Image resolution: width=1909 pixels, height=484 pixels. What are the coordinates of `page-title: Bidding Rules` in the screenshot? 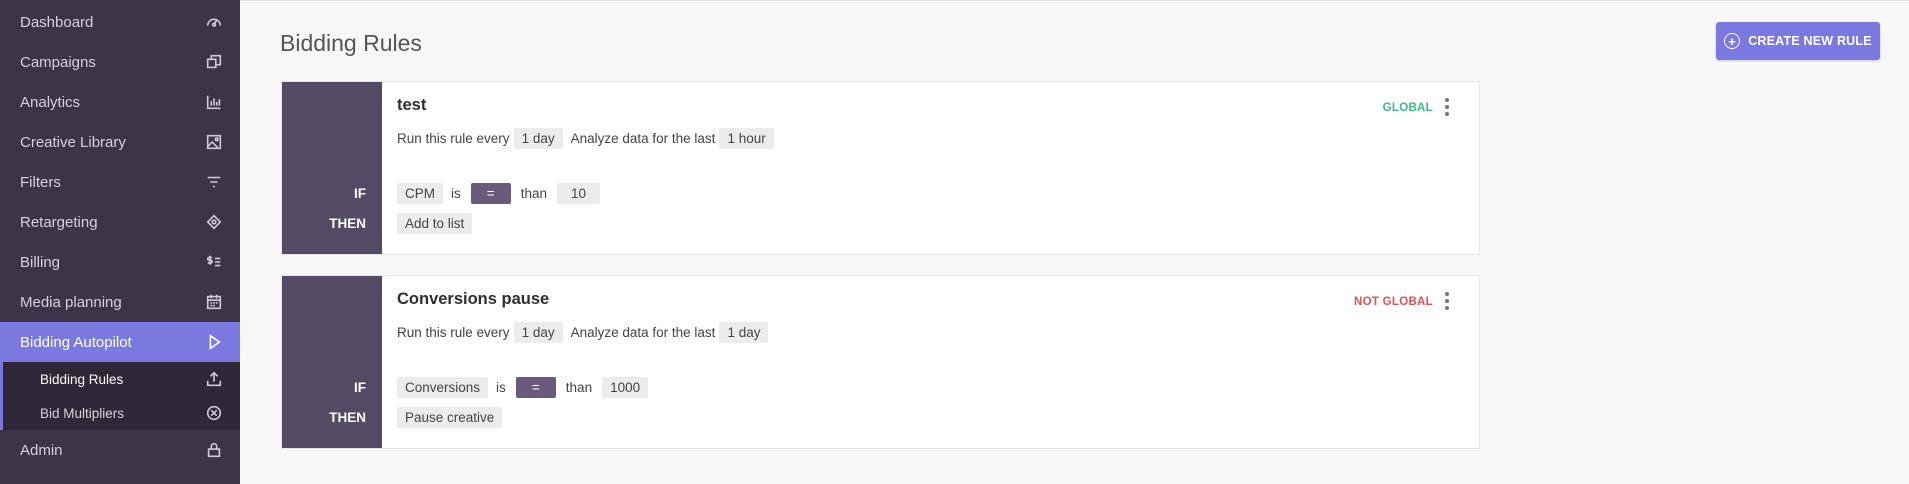 It's located at (351, 43).